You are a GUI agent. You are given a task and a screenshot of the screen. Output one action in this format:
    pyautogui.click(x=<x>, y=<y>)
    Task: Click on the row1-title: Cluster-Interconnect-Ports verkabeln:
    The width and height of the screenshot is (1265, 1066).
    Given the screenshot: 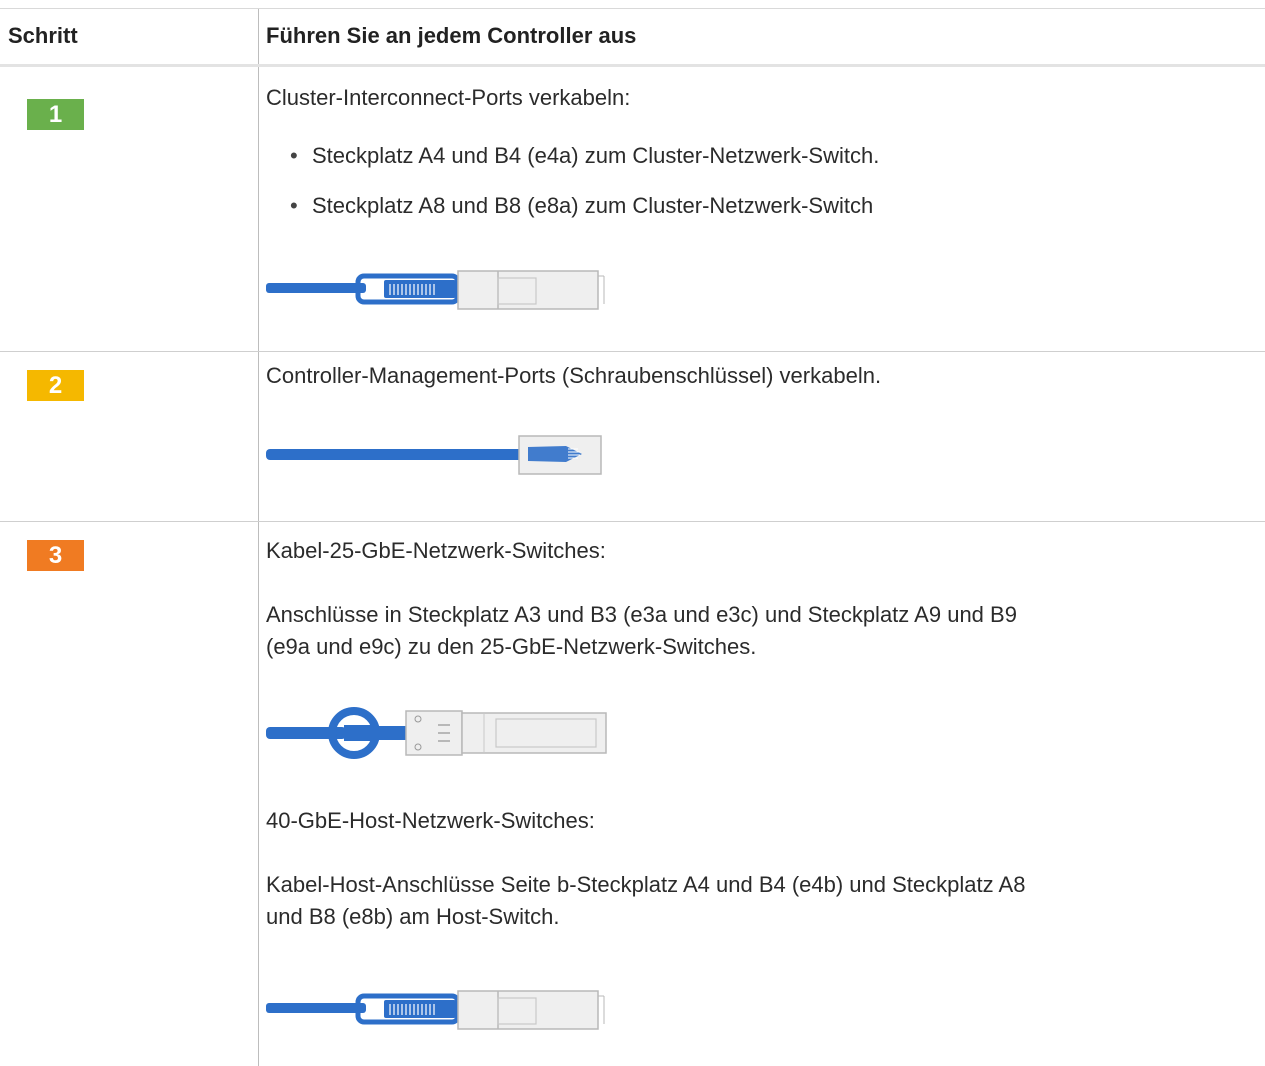 What is the action you would take?
    pyautogui.click(x=448, y=97)
    